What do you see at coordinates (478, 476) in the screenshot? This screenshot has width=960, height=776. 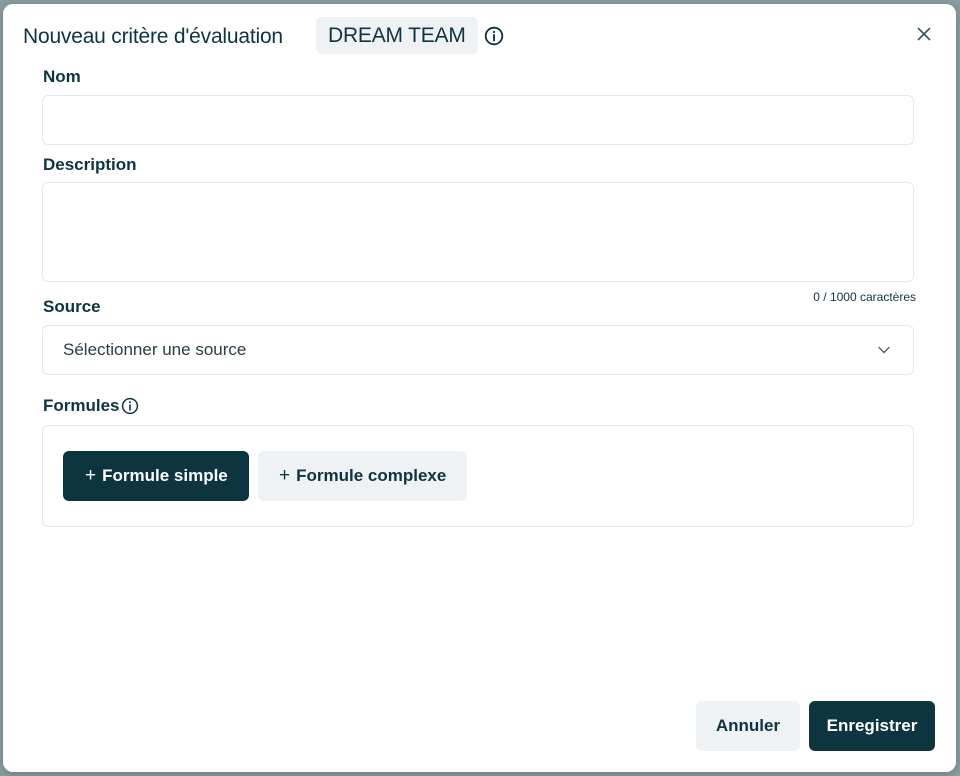 I see `formules-panel: + Formule simple + Formule complexe` at bounding box center [478, 476].